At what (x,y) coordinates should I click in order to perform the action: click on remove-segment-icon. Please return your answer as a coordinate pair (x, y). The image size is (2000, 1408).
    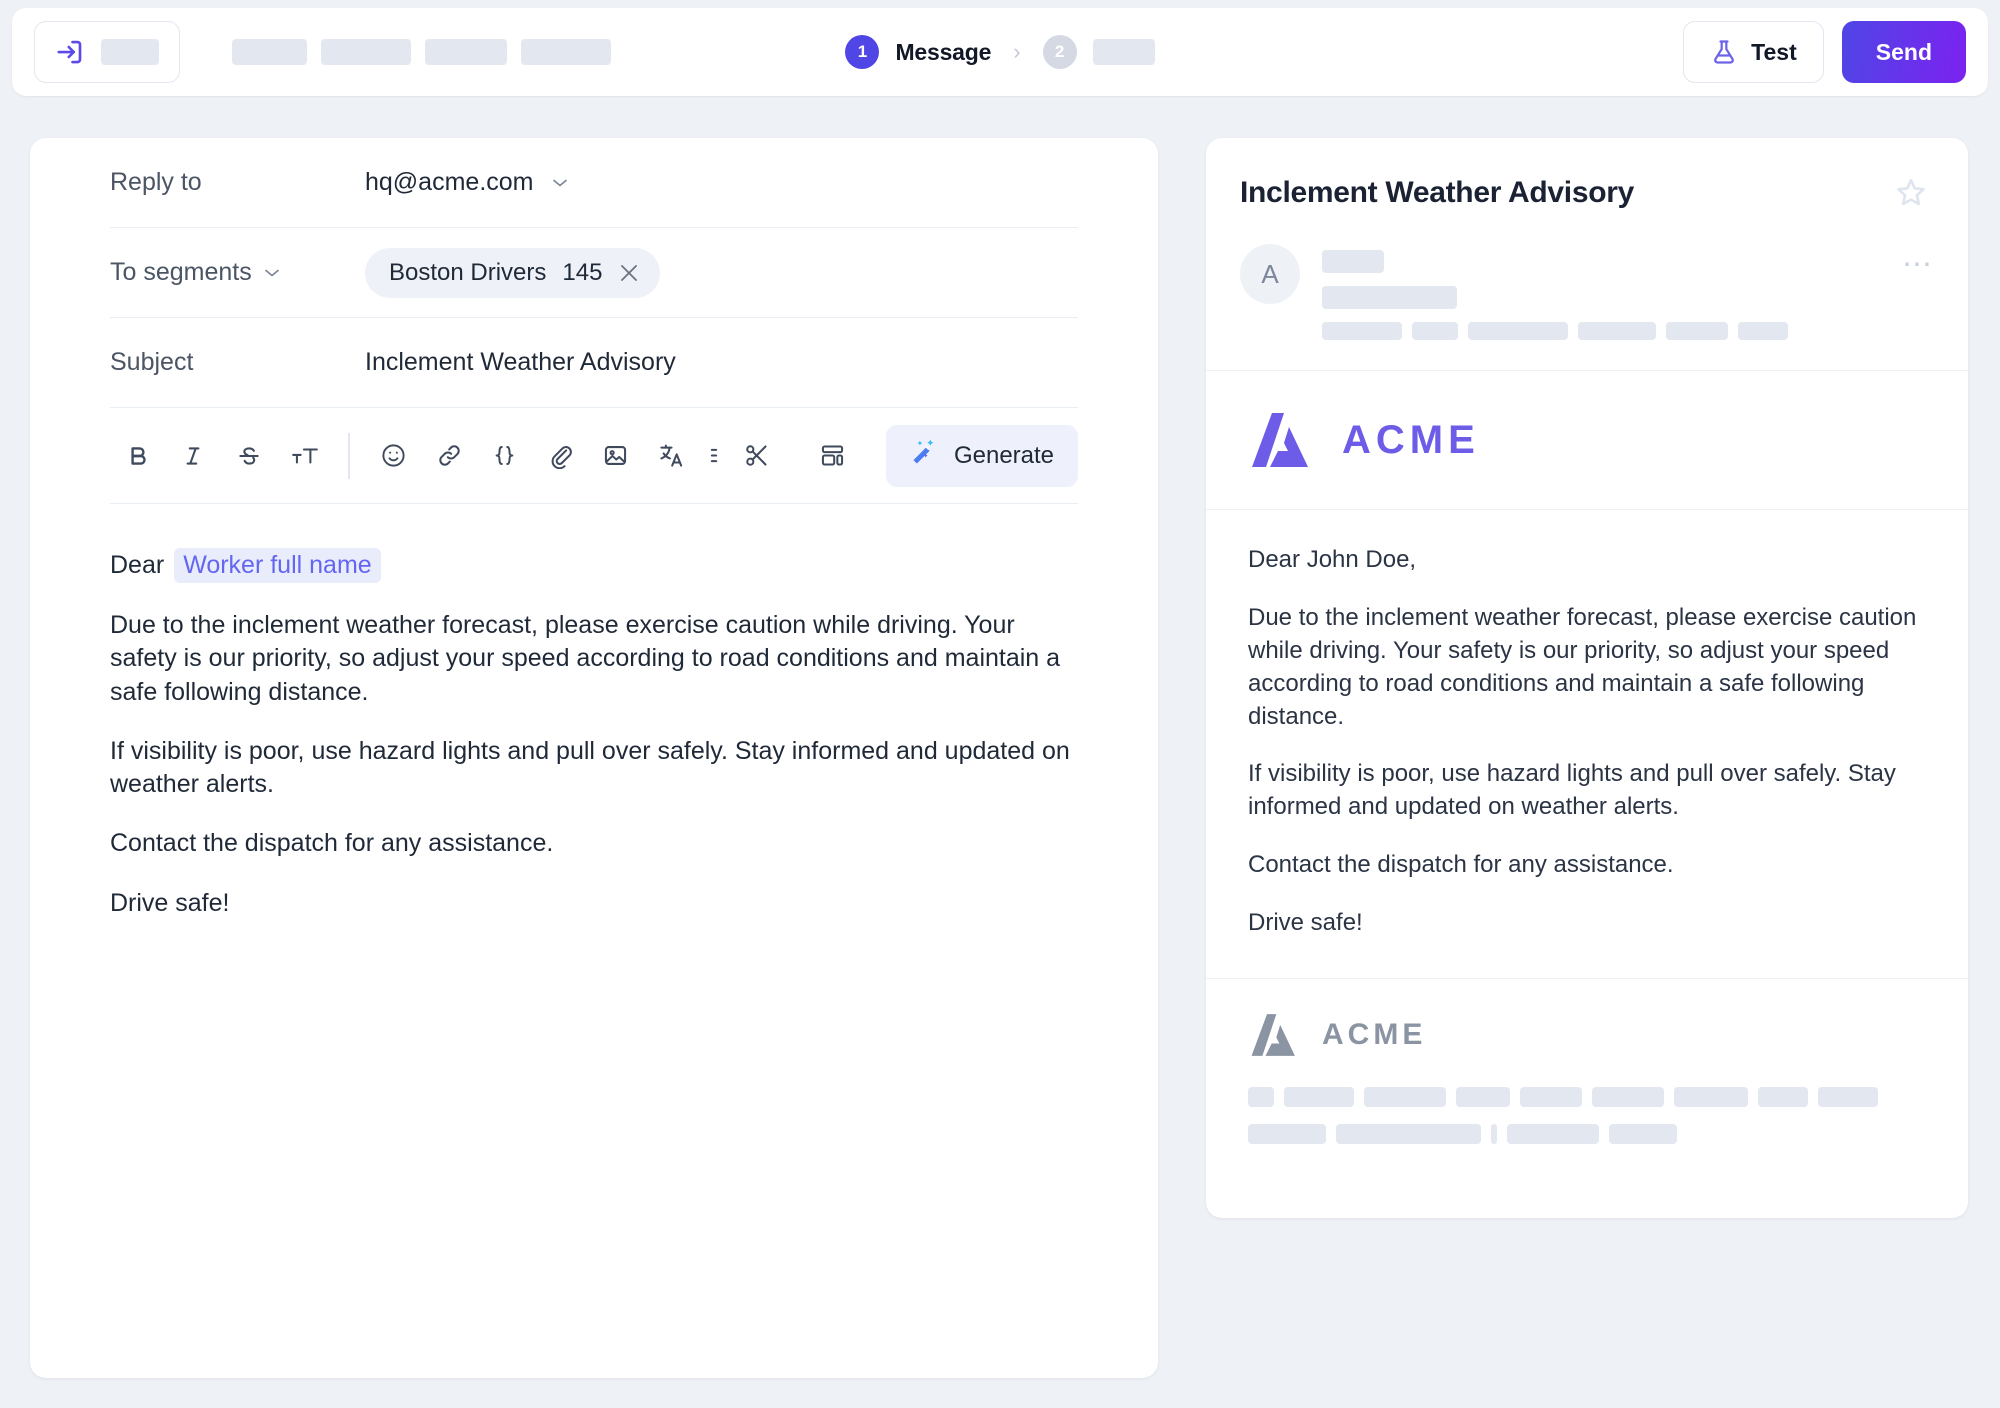
    Looking at the image, I should click on (629, 273).